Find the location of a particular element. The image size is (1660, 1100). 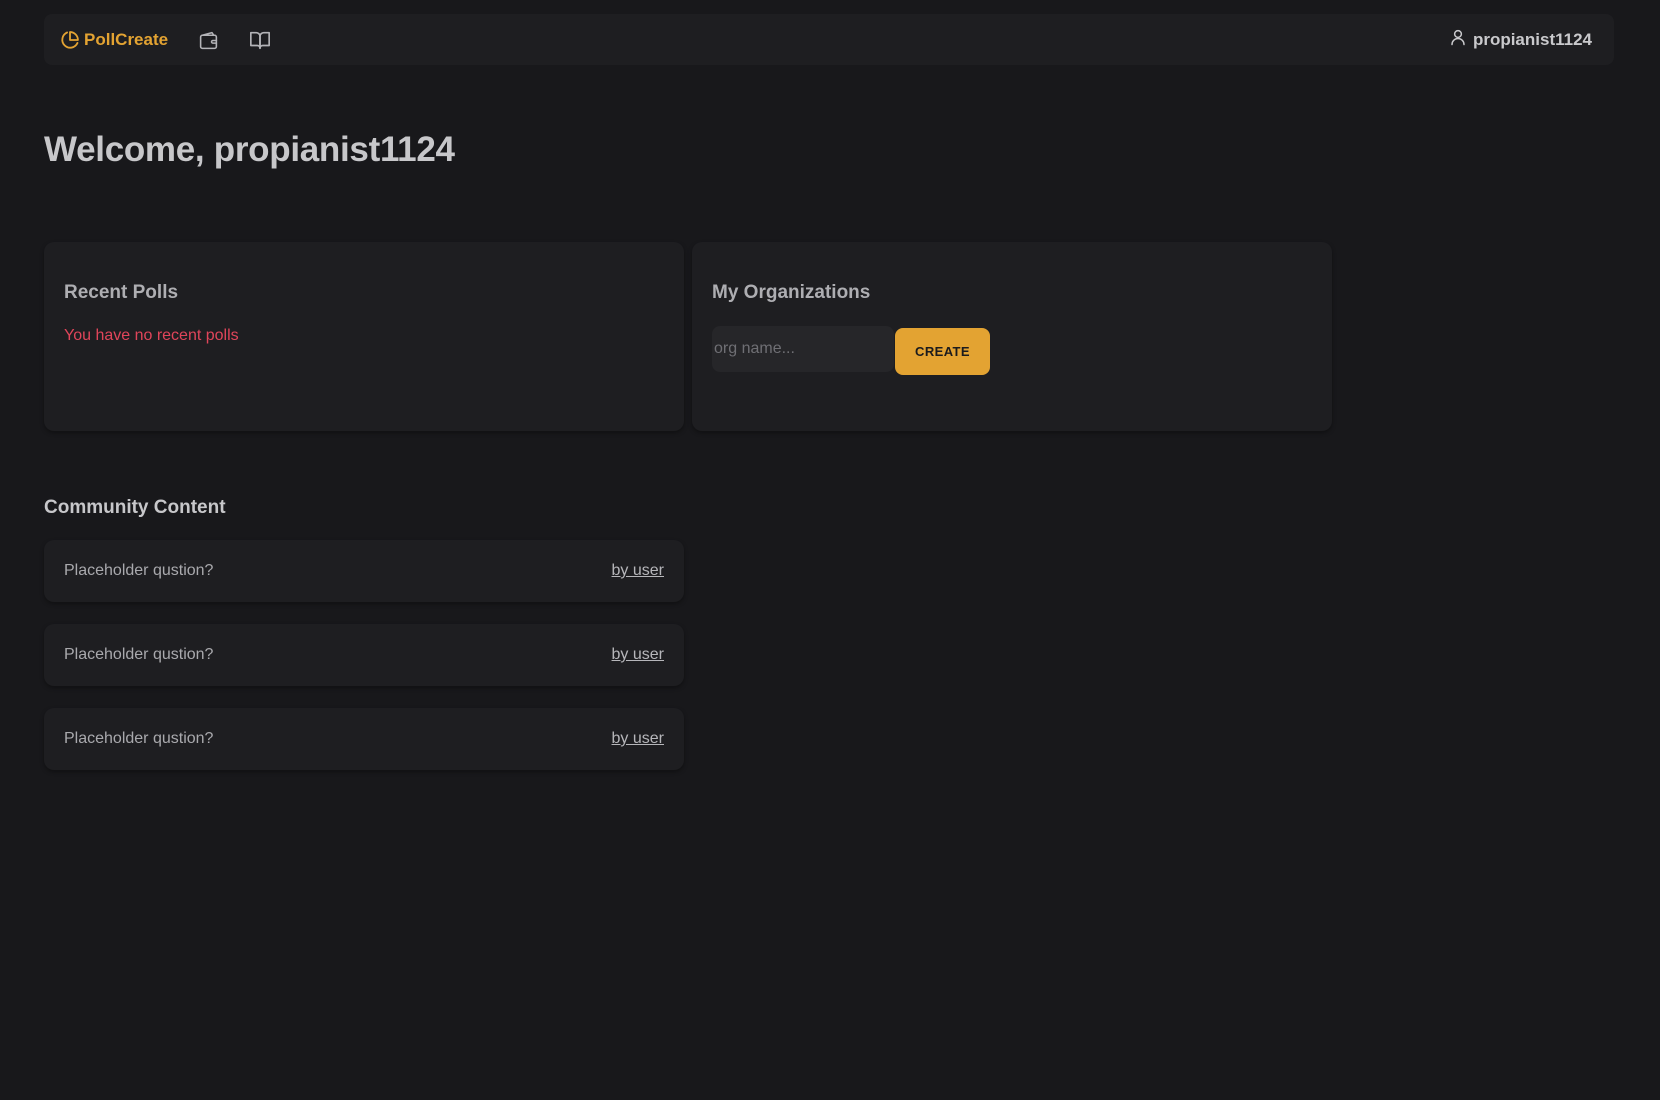

welcome-heading: Welcome, propianist1124 is located at coordinates (249, 149).